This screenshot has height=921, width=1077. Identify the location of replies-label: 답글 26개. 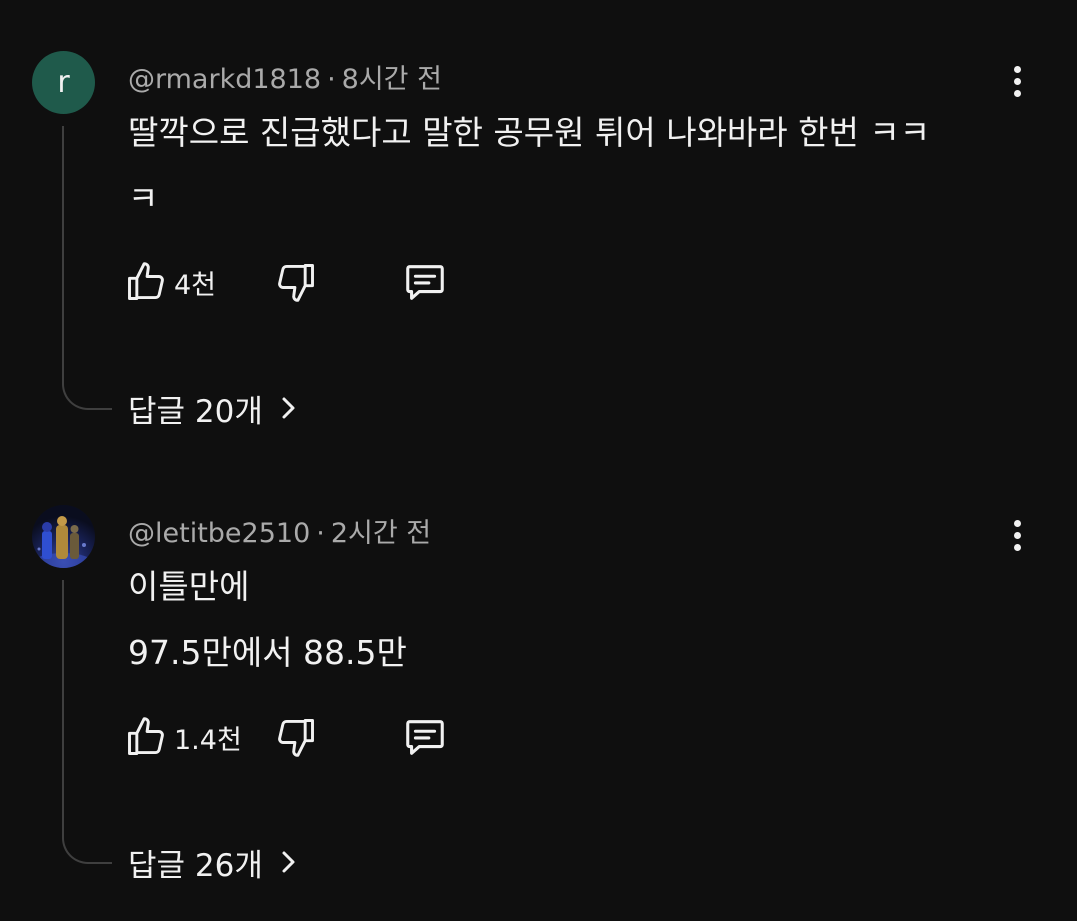
(195, 865).